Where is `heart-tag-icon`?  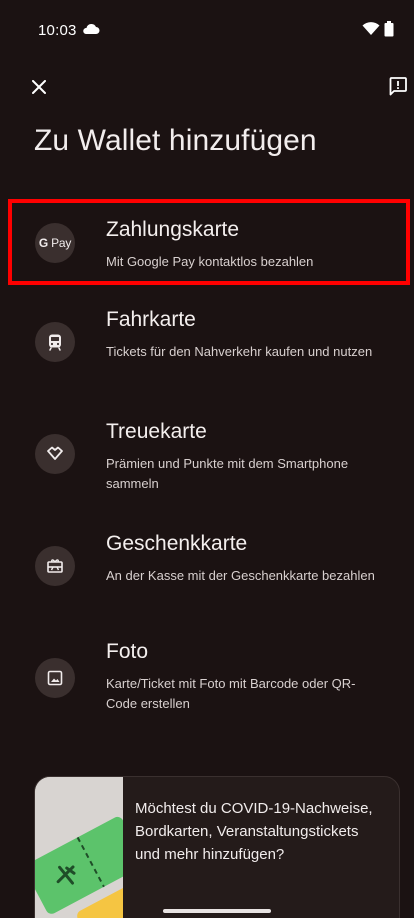
heart-tag-icon is located at coordinates (55, 454).